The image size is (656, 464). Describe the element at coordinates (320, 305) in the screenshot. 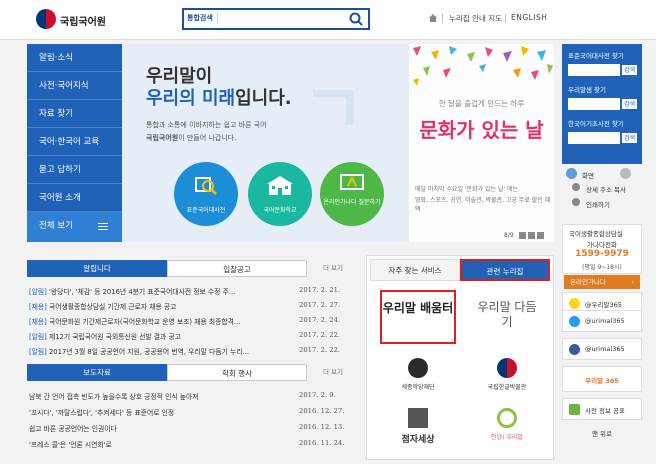

I see `notice-date: 2017. 2. 27.` at that location.